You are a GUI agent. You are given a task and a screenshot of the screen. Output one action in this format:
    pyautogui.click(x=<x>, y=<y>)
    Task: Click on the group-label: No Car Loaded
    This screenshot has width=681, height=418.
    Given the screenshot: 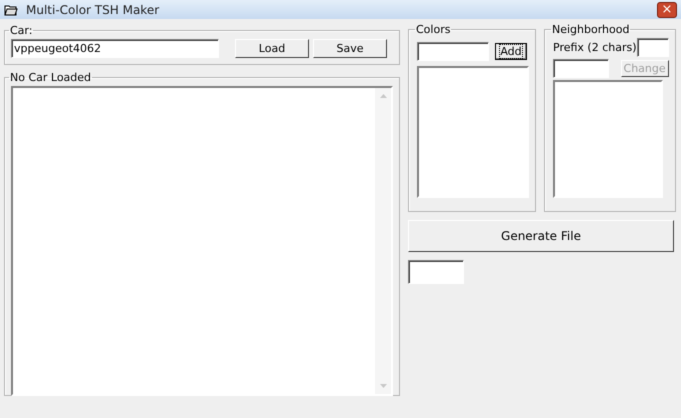 What is the action you would take?
    pyautogui.click(x=50, y=77)
    